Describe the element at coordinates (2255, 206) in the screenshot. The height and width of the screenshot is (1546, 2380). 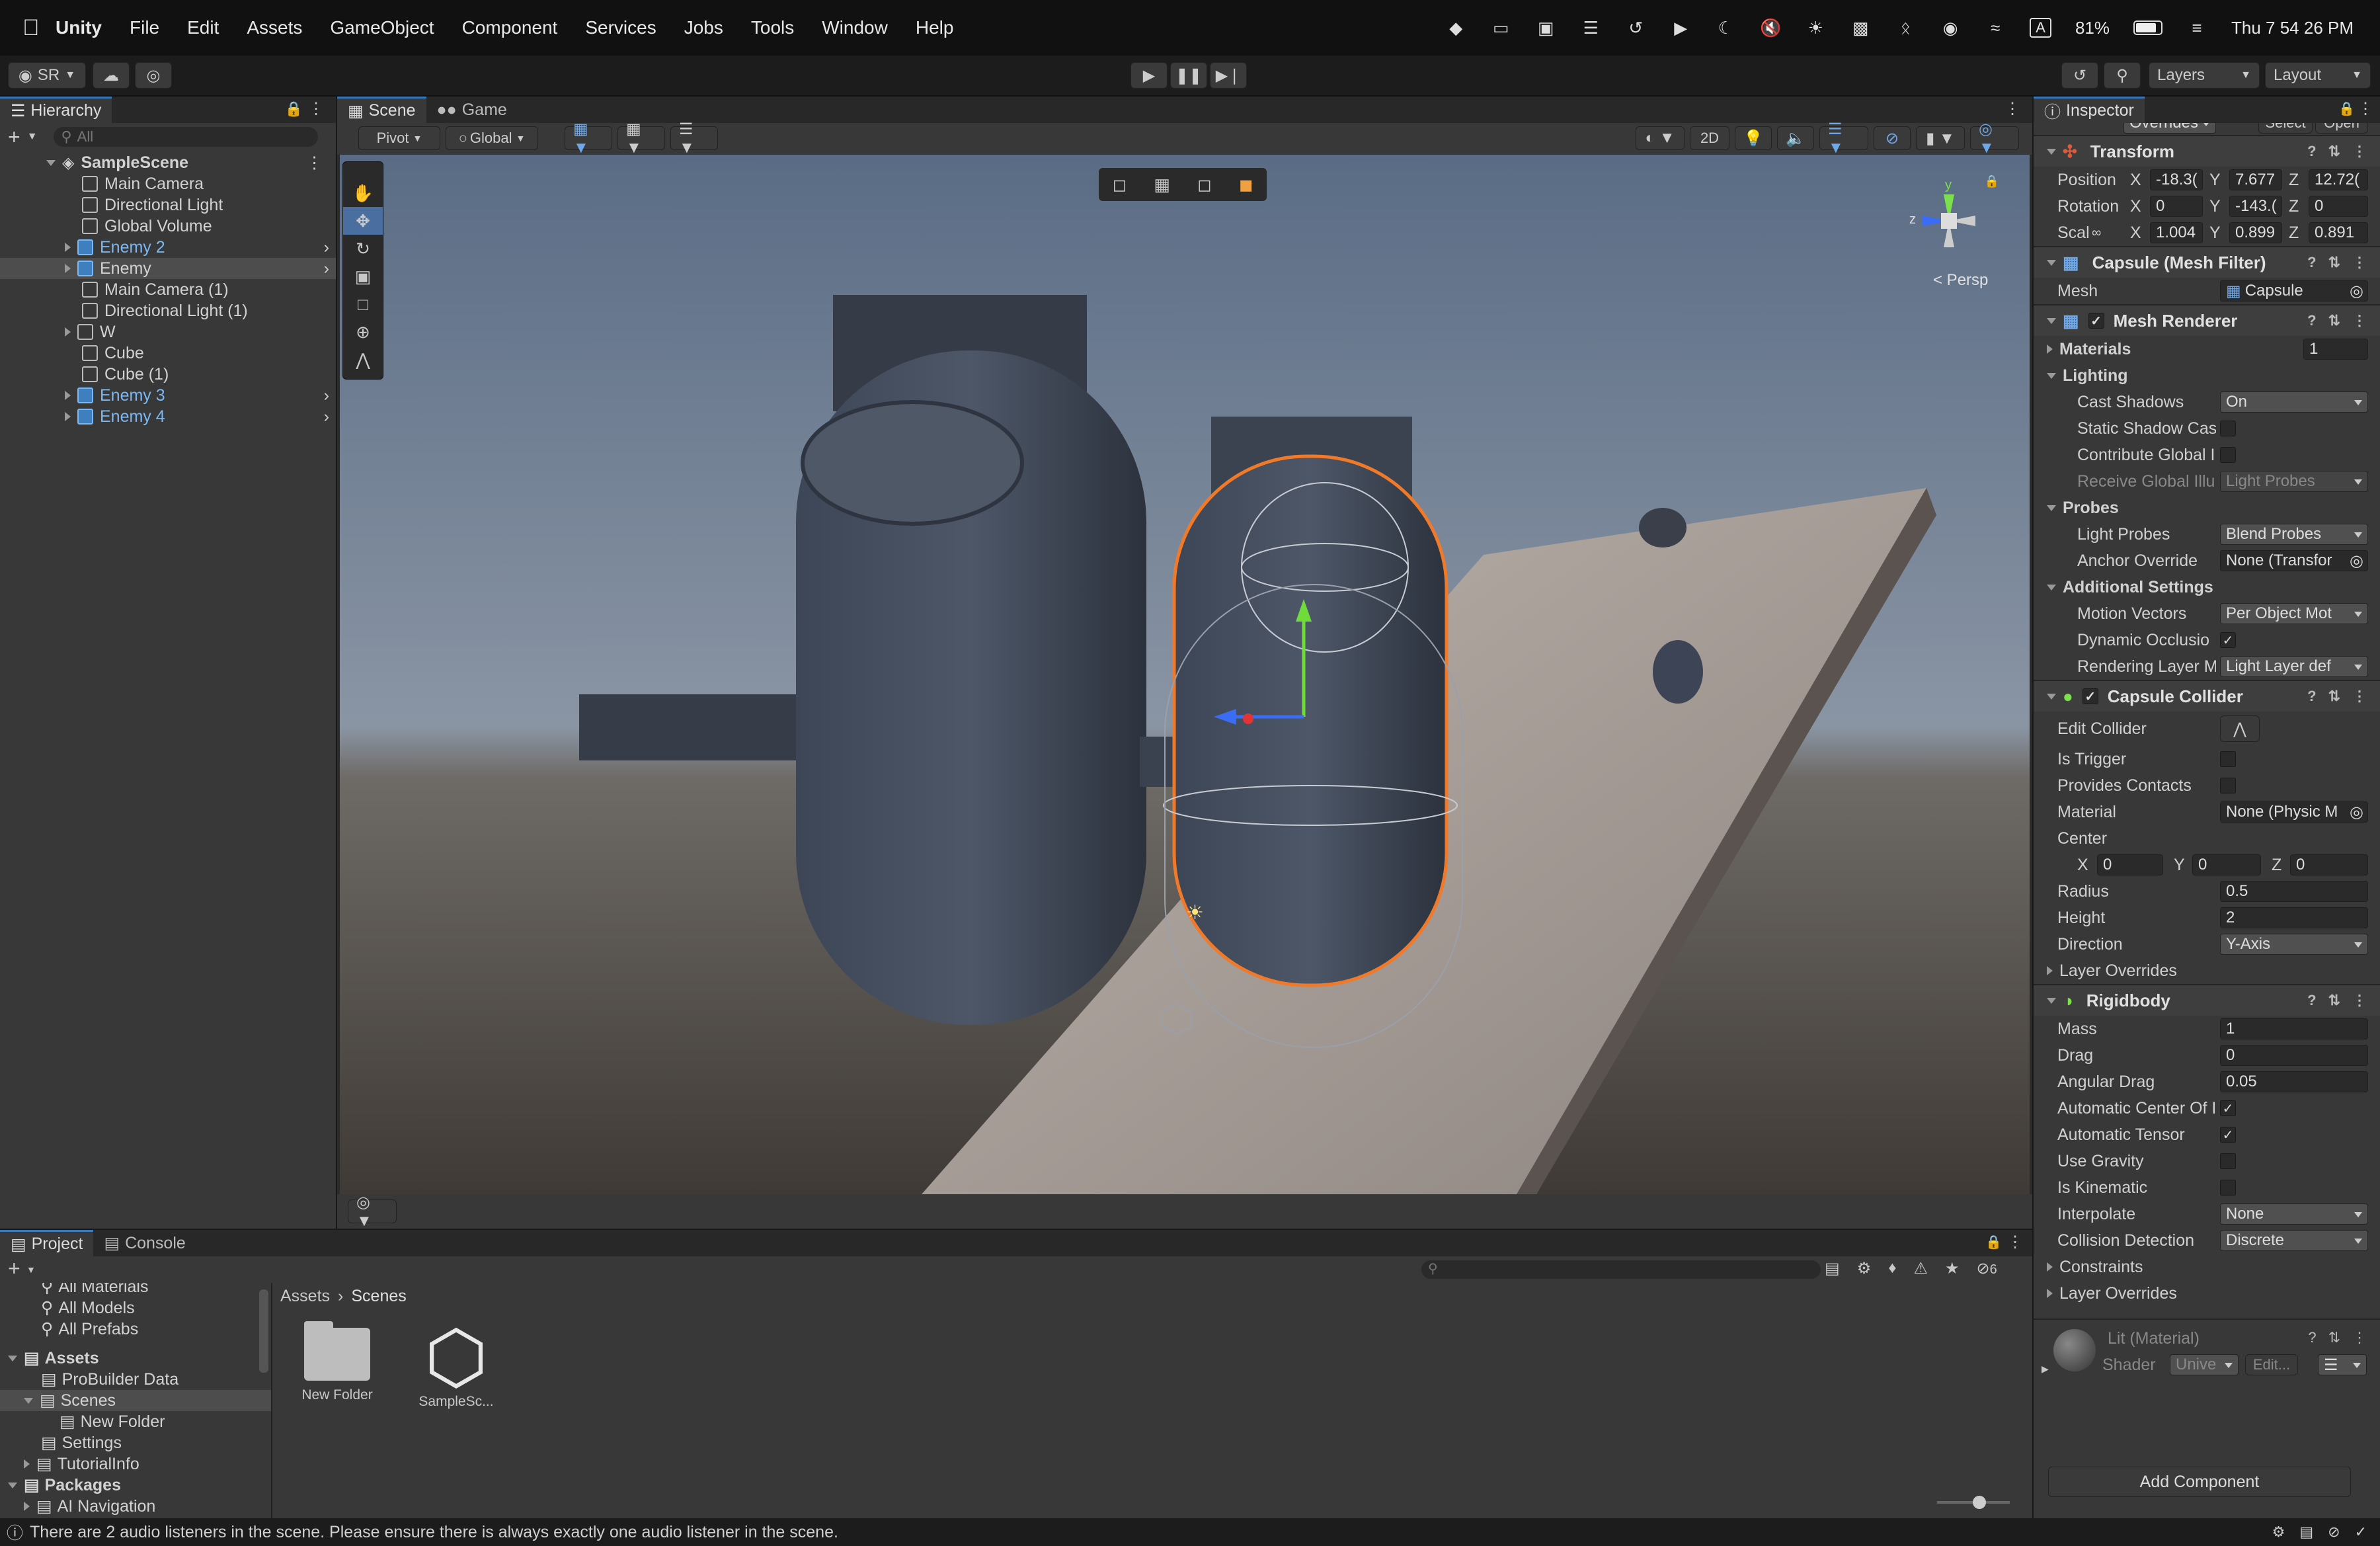
I see `rotation-y-field: -143.(` at that location.